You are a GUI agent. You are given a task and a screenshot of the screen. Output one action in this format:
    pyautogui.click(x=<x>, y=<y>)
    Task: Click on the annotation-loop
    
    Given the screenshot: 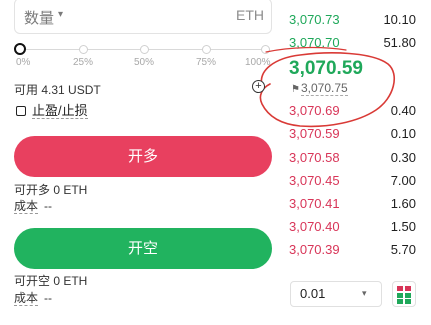 What is the action you would take?
    pyautogui.click(x=327, y=87)
    